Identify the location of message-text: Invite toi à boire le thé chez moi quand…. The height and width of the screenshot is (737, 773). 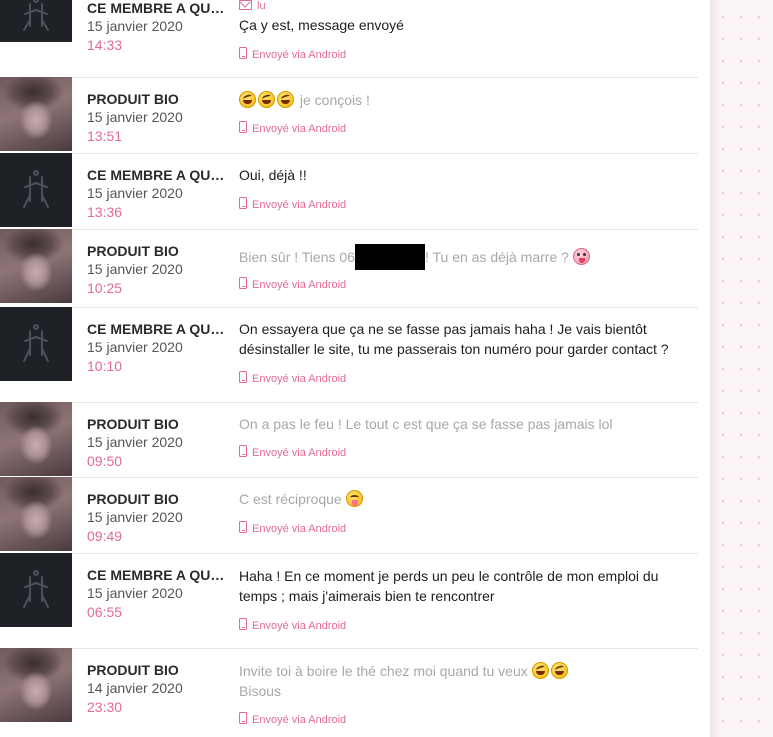
(469, 681).